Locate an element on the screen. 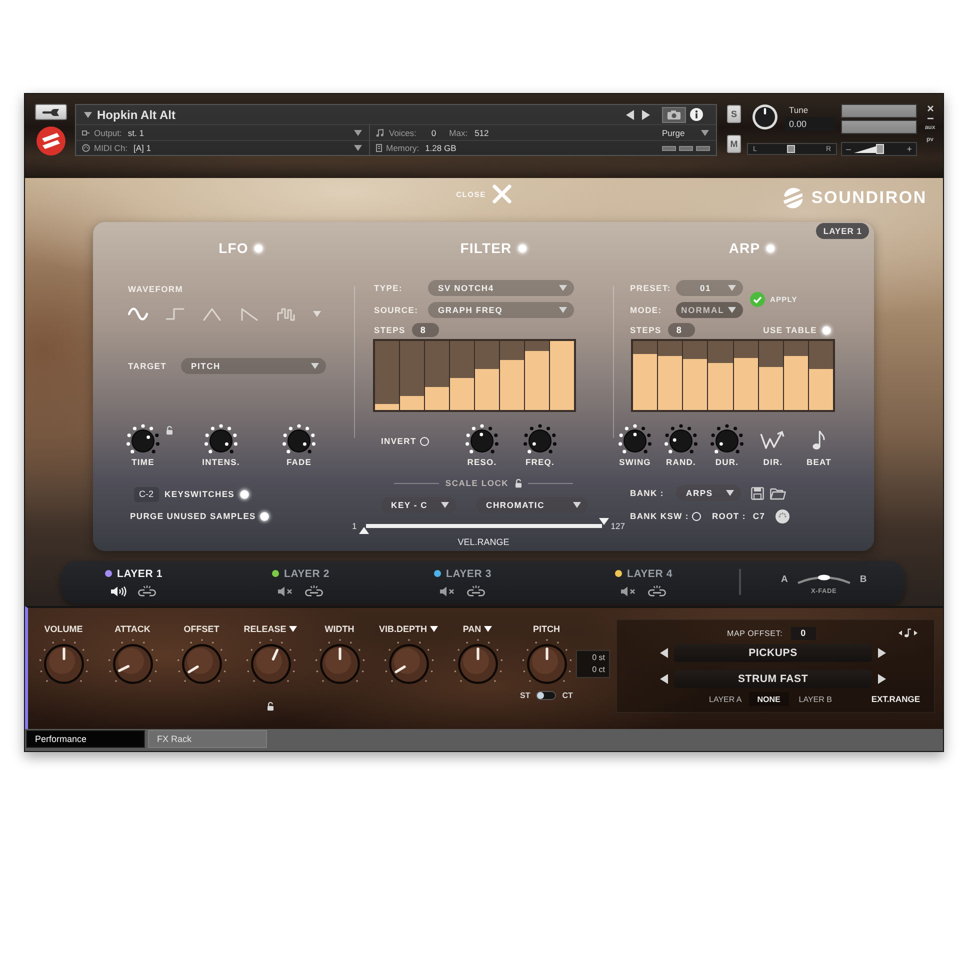  music-note-icon is located at coordinates (819, 440).